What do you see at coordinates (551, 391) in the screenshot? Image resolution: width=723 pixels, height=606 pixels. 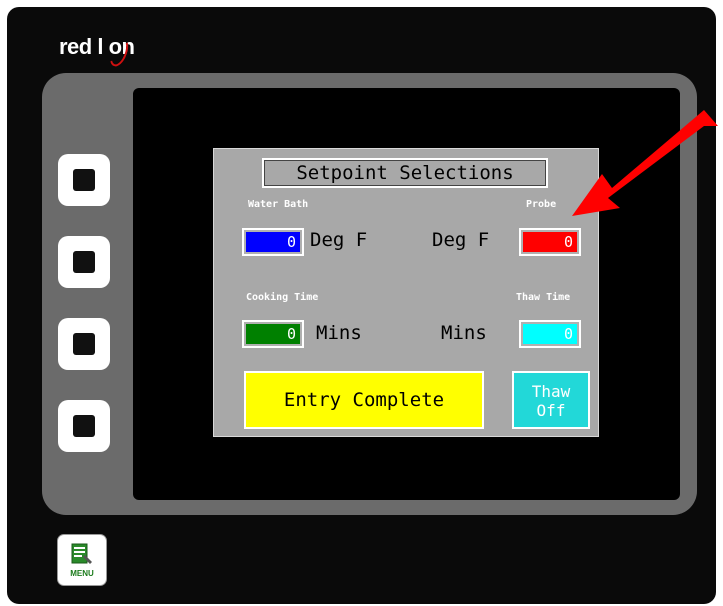 I see `thaw-button-line1: Thaw` at bounding box center [551, 391].